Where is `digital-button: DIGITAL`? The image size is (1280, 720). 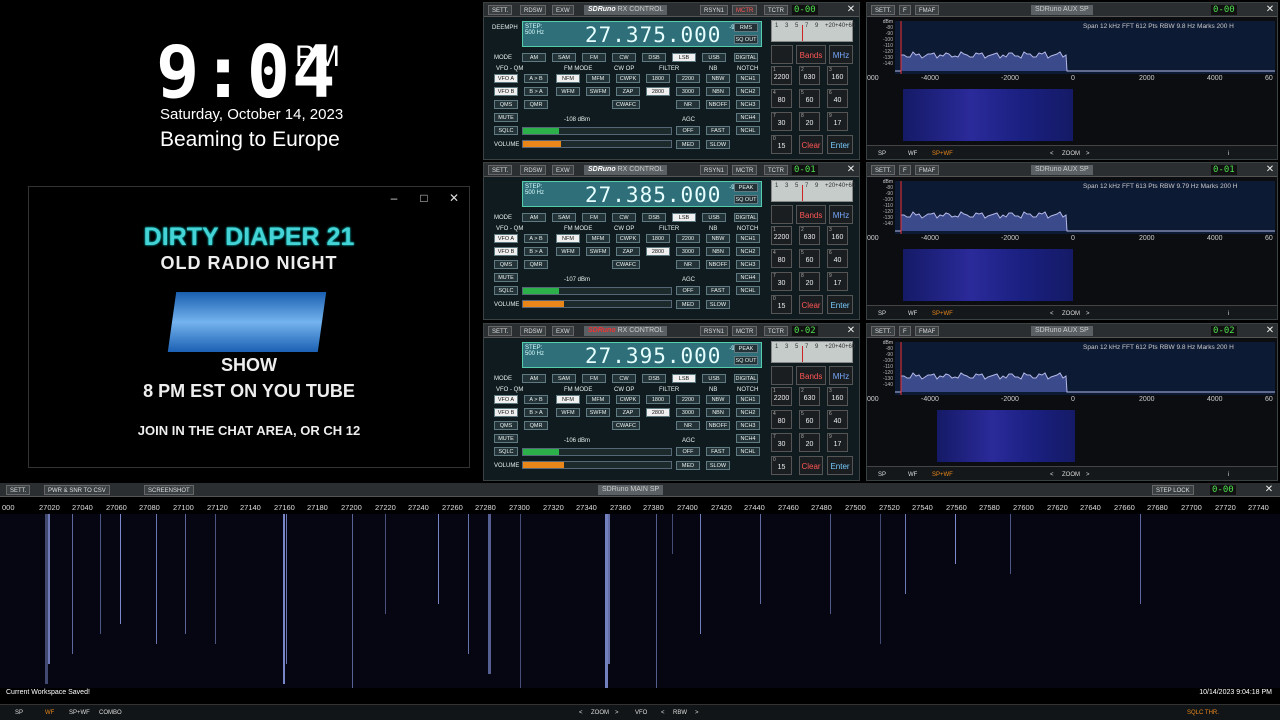
digital-button: DIGITAL is located at coordinates (746, 217).